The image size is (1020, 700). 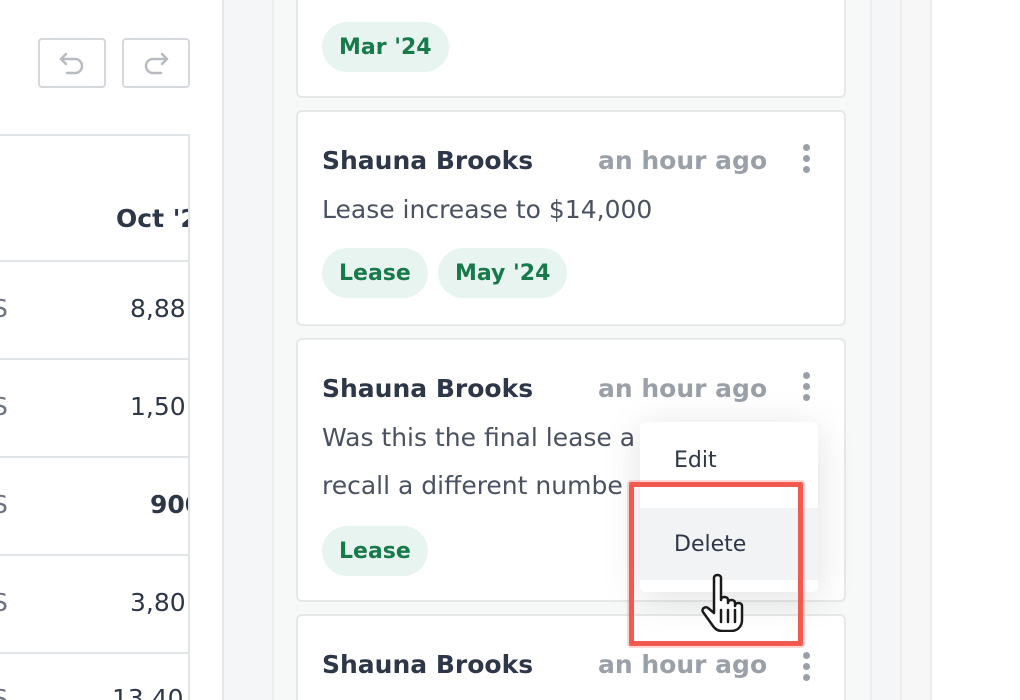 What do you see at coordinates (158, 602) in the screenshot?
I see `grid-cell: 3,80` at bounding box center [158, 602].